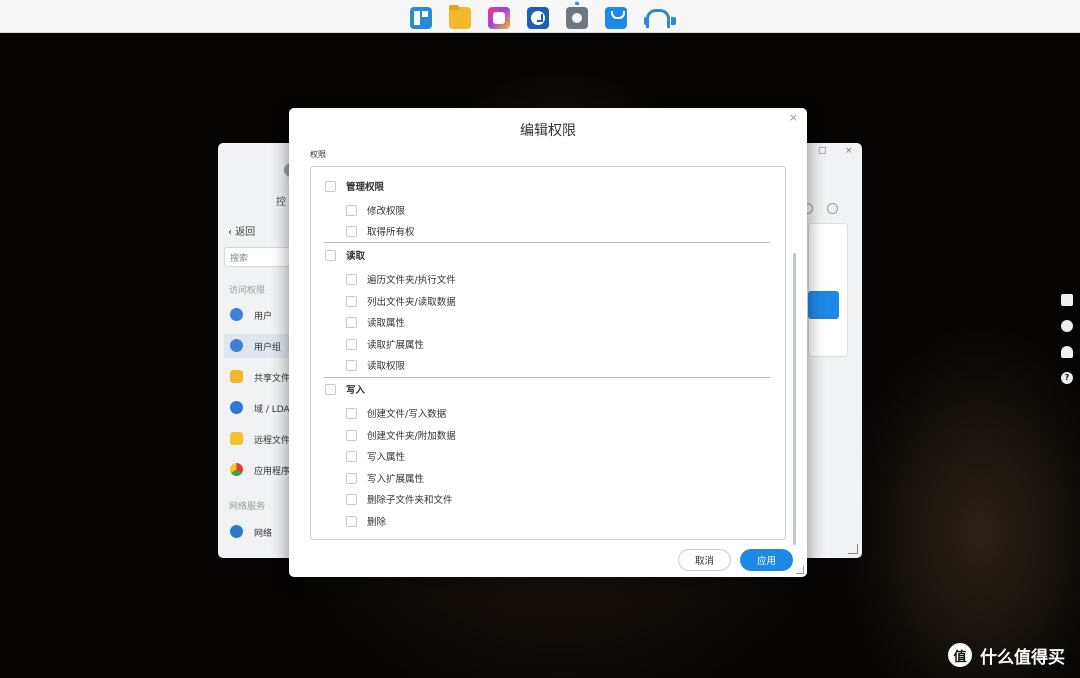  Describe the element at coordinates (660, 18) in the screenshot. I see `support-headset-icon` at that location.